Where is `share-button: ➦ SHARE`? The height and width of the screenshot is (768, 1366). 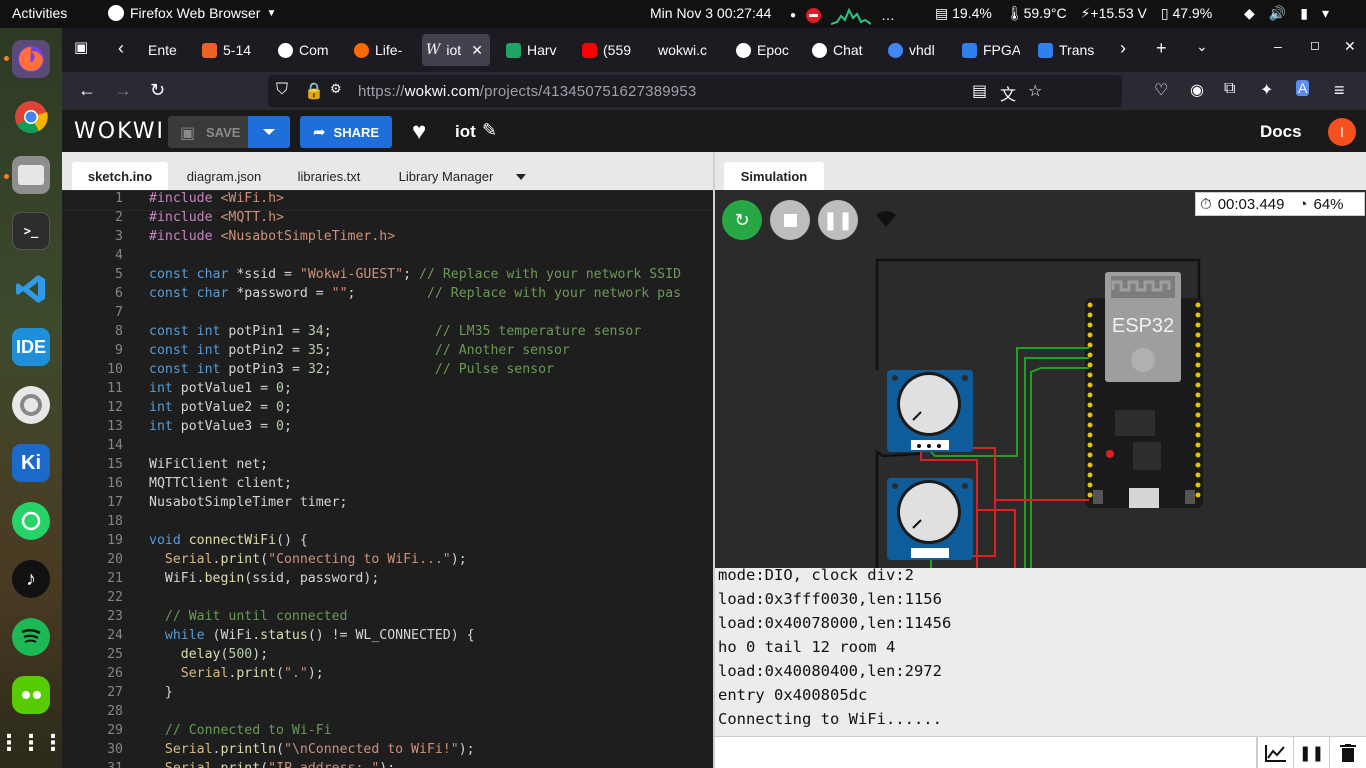
share-button: ➦ SHARE is located at coordinates (346, 132).